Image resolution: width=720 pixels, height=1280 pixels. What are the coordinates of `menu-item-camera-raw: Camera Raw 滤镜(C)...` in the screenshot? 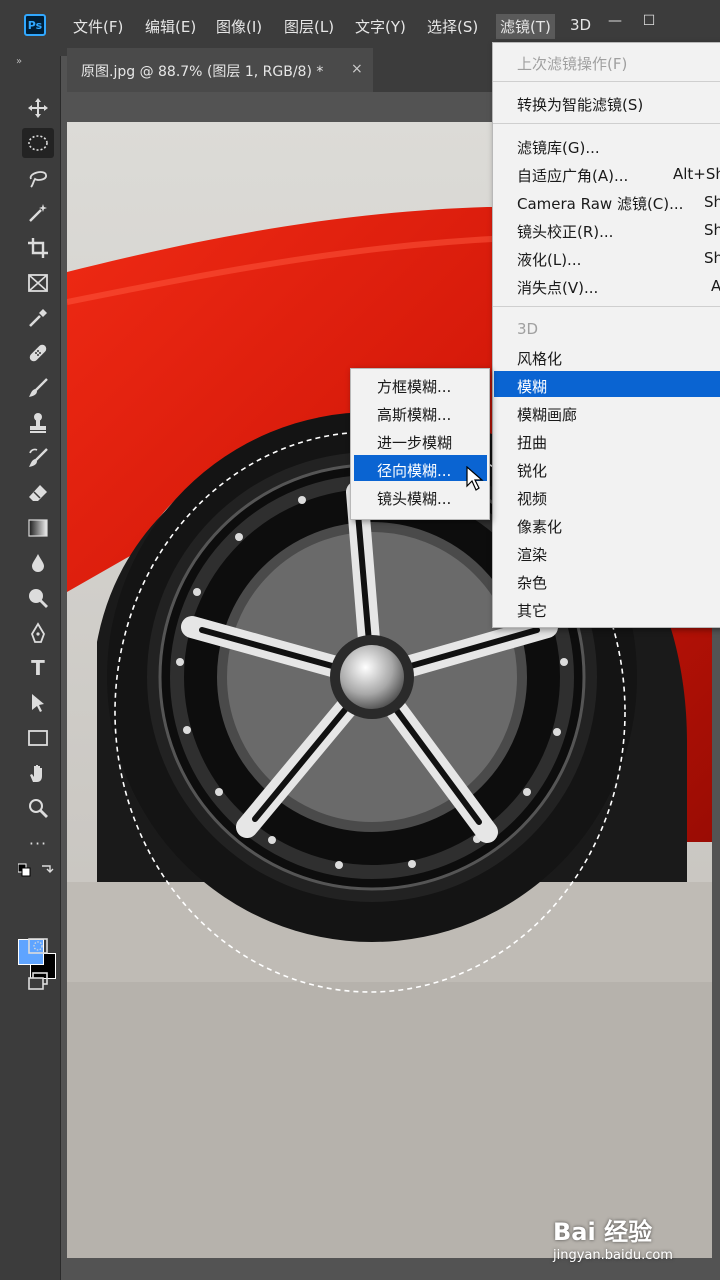 It's located at (600, 203).